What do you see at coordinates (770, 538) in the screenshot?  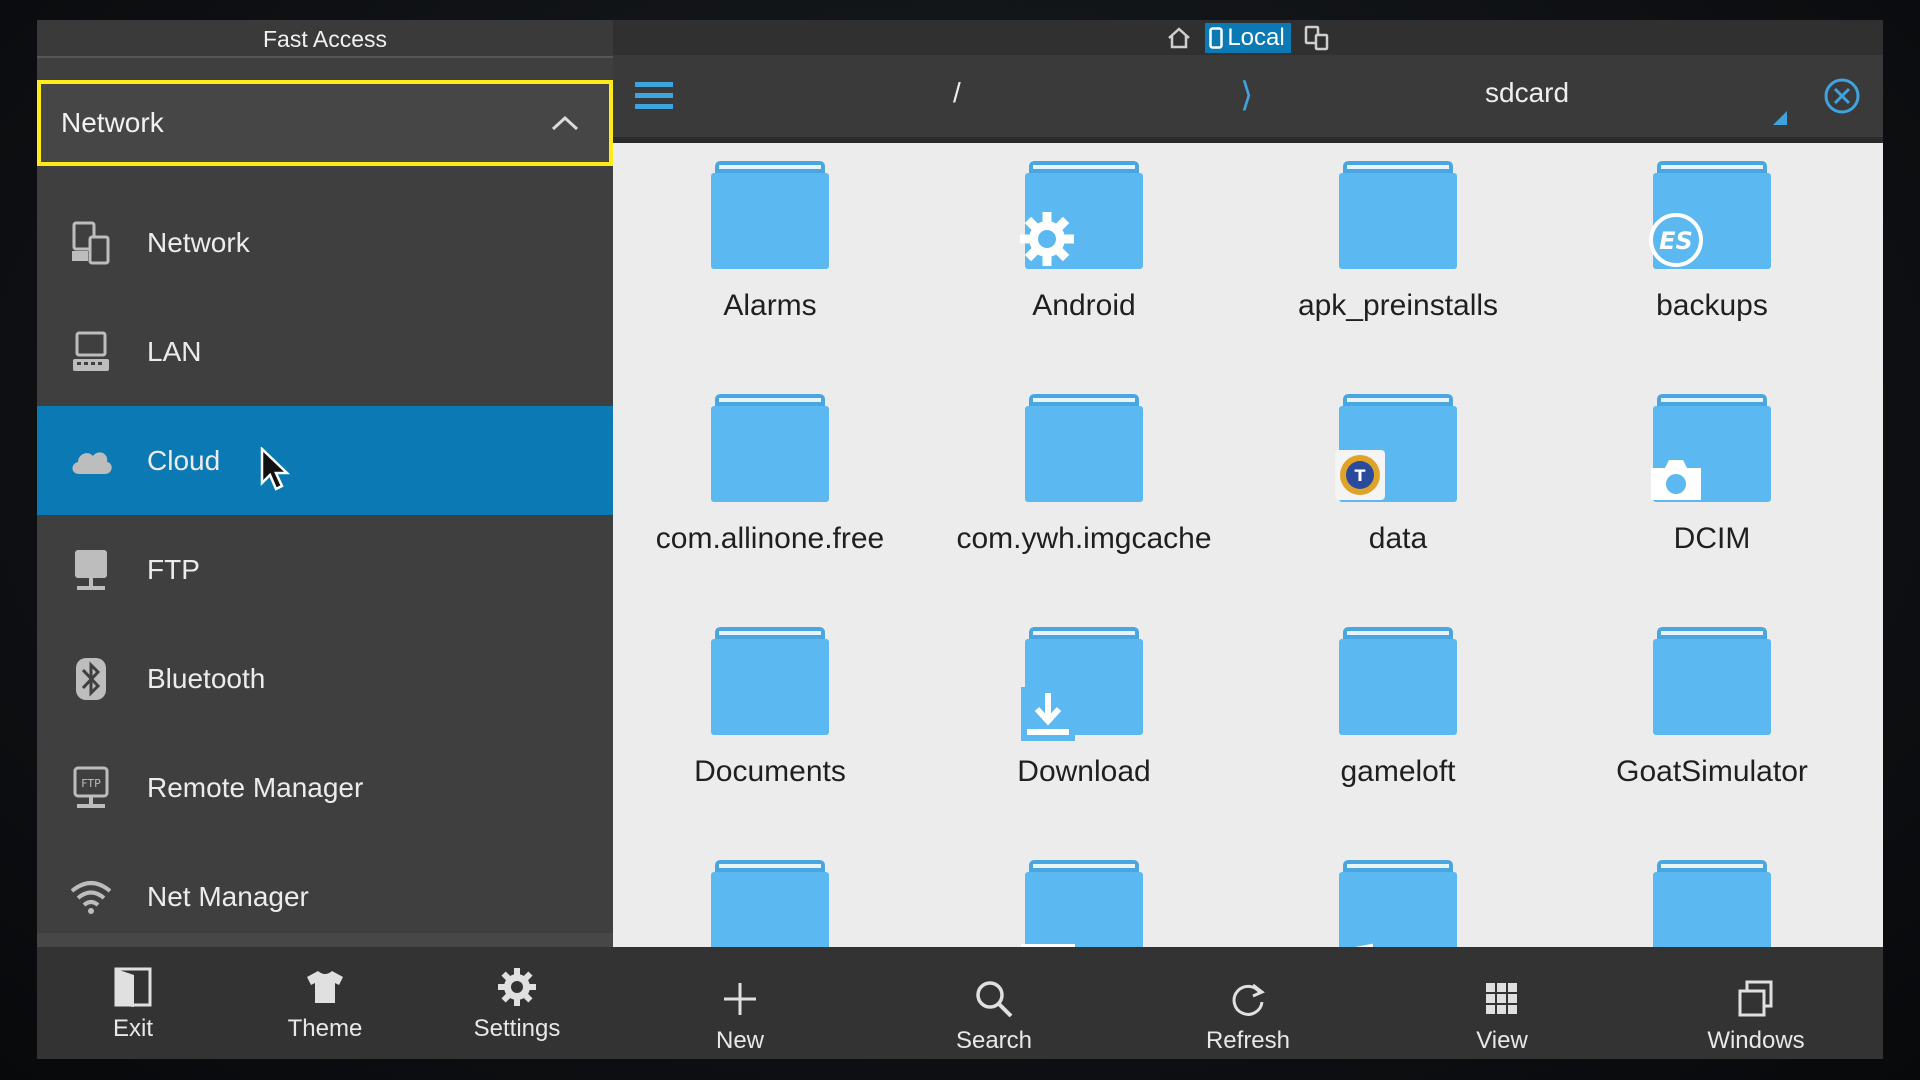 I see `folder-name: com.allinone.free` at bounding box center [770, 538].